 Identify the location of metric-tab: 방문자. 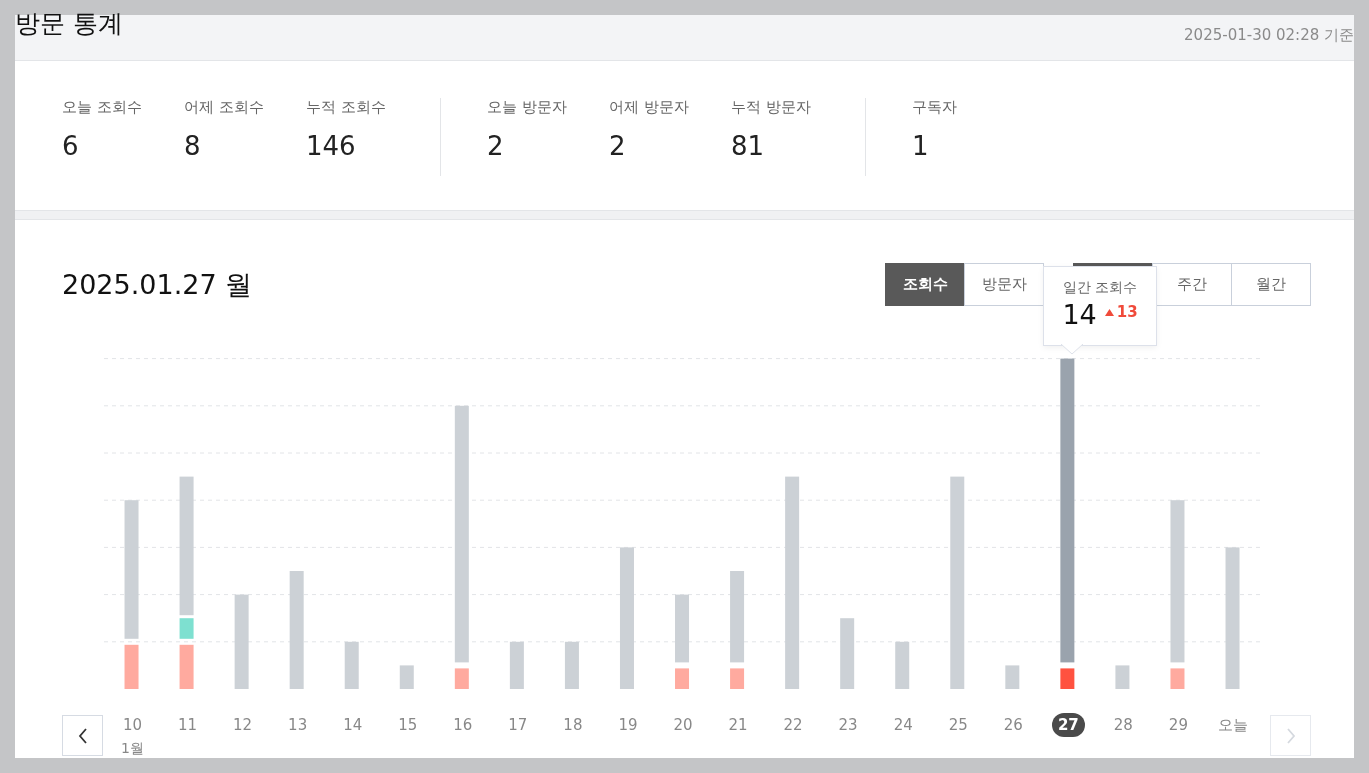
(1004, 284).